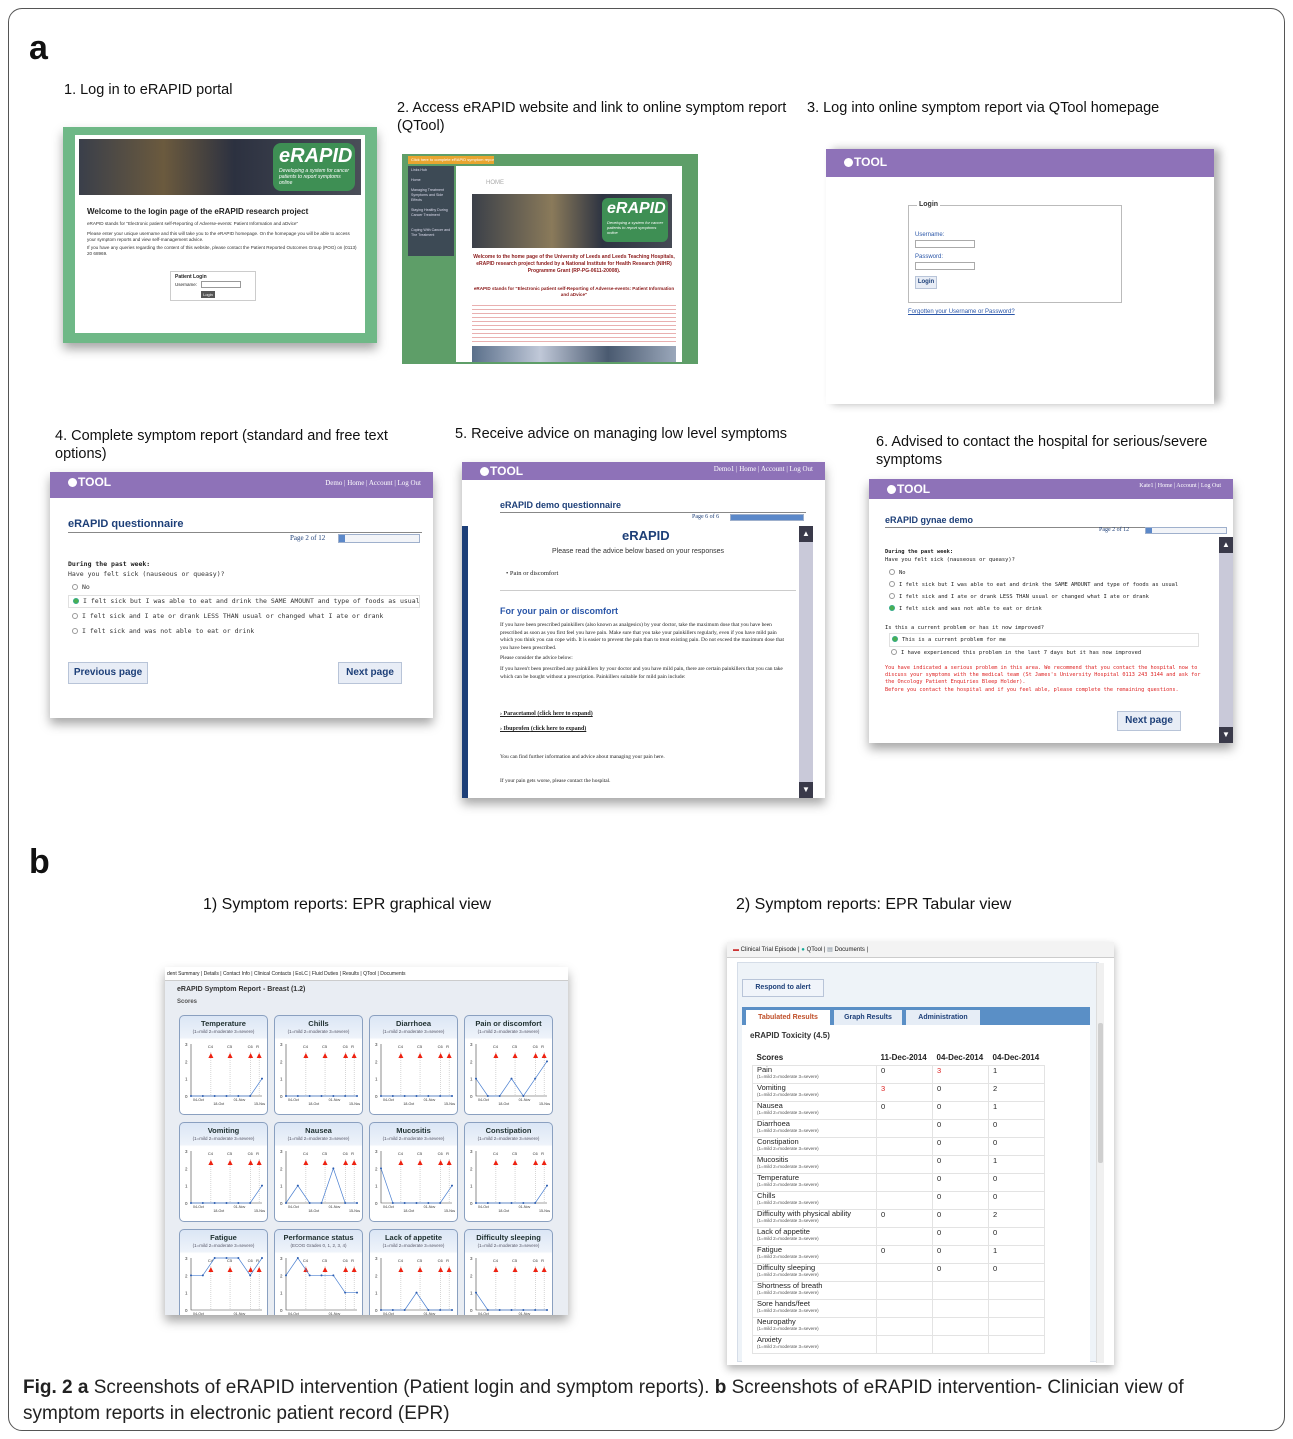 This screenshot has width=1293, height=1439. I want to click on tab-clinical-trial-episode: Clinical Trial Episode, so click(769, 950).